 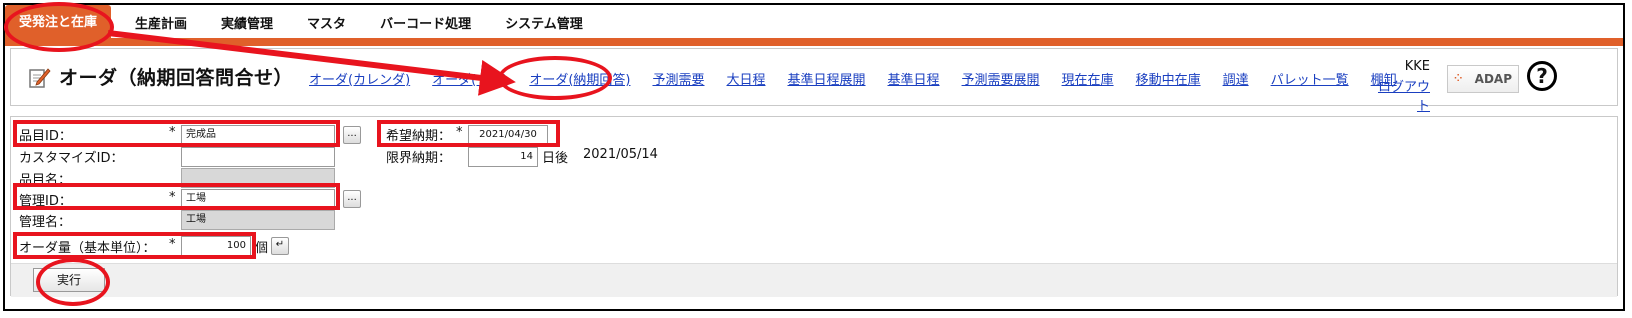 What do you see at coordinates (1458, 78) in the screenshot?
I see `logo-dots-icon: ⁘` at bounding box center [1458, 78].